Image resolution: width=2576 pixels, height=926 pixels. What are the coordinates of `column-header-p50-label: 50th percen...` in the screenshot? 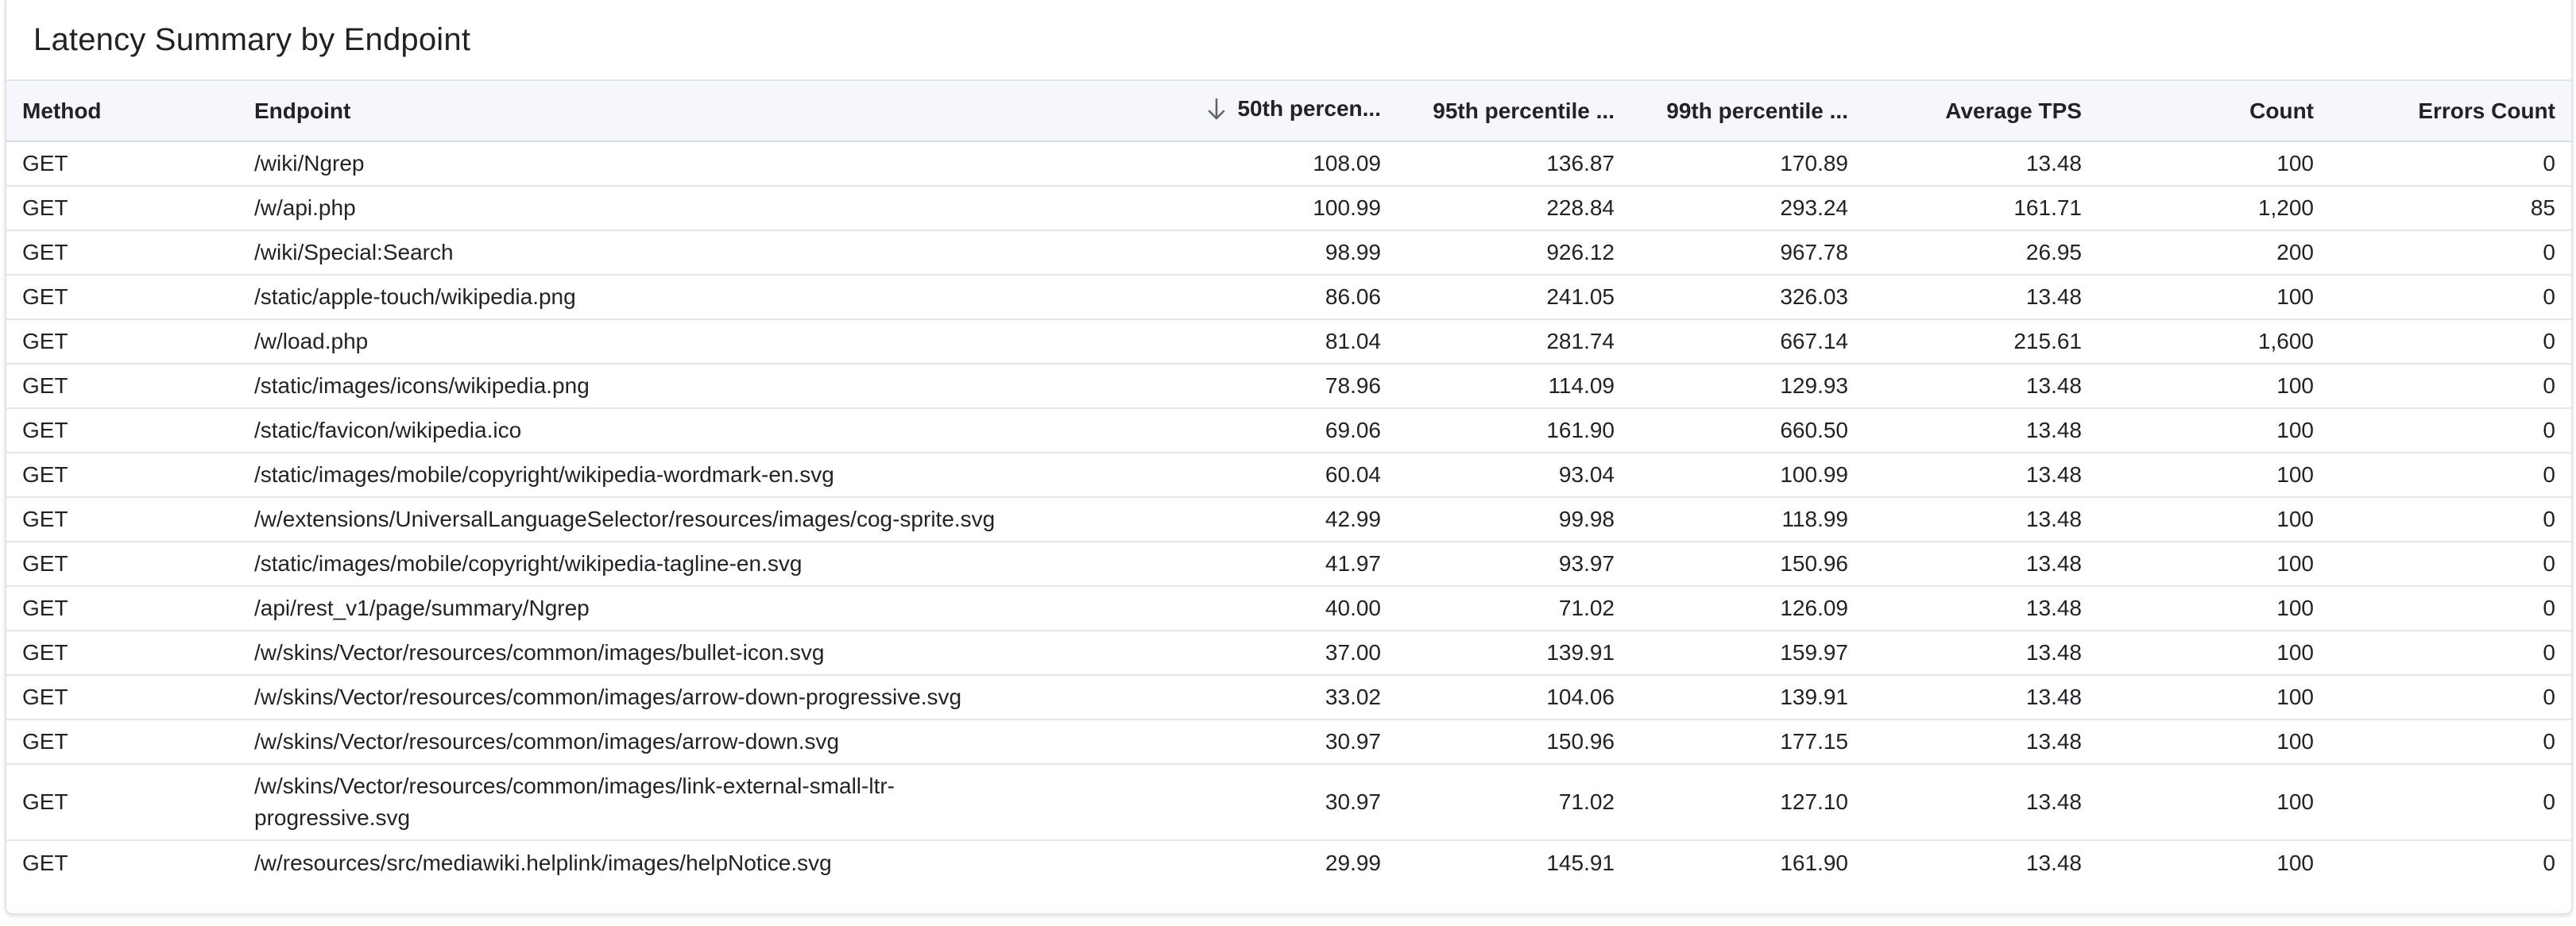 It's located at (1309, 108).